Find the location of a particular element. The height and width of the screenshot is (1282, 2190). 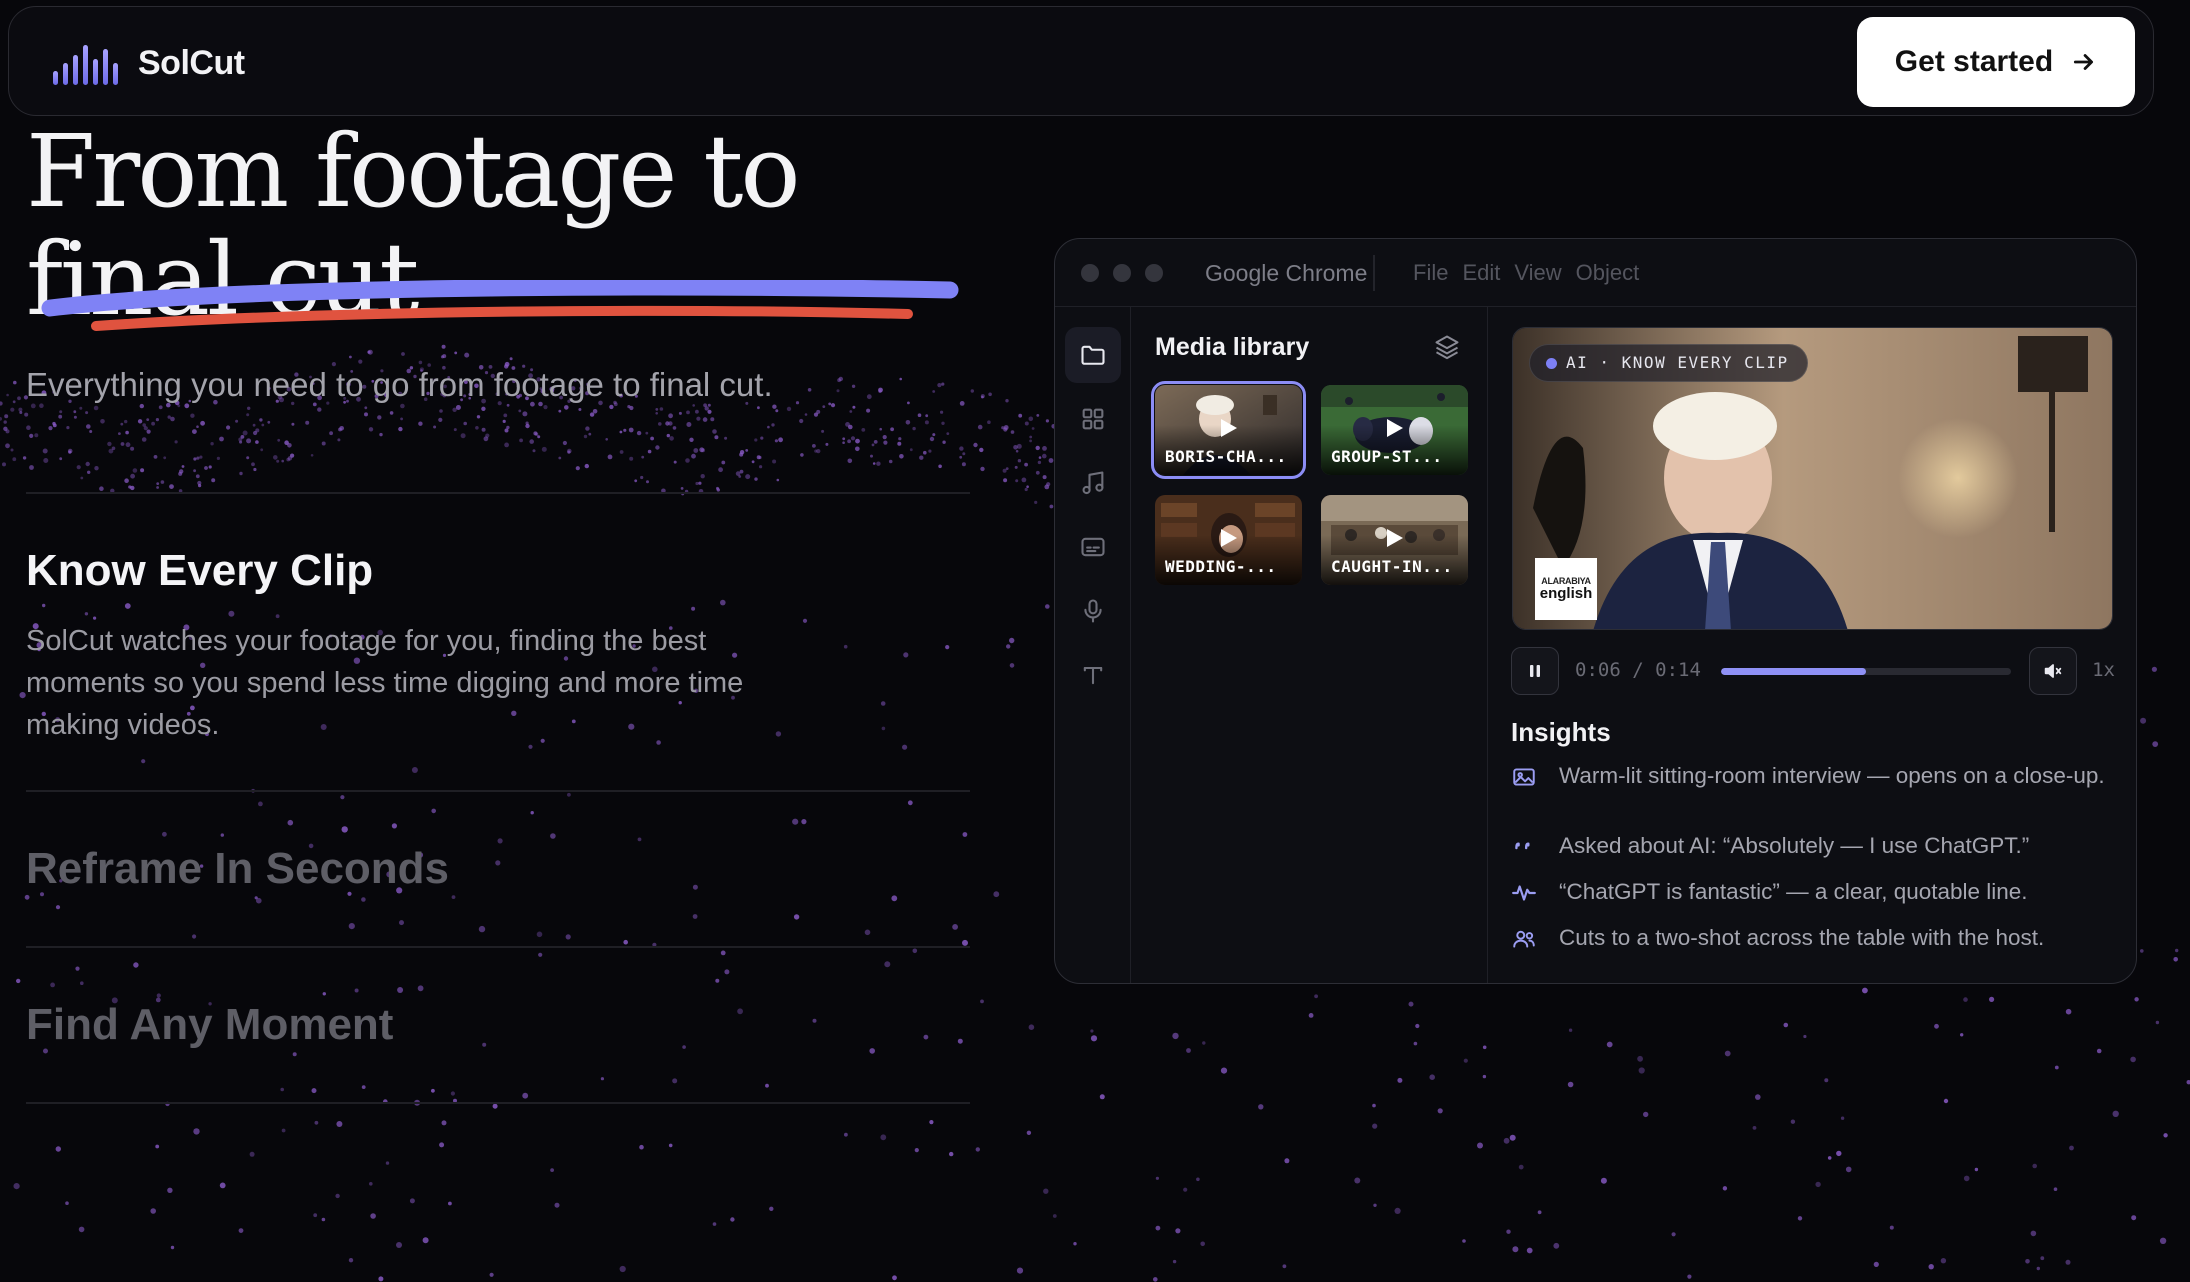

menu-object: Object is located at coordinates (1608, 273).